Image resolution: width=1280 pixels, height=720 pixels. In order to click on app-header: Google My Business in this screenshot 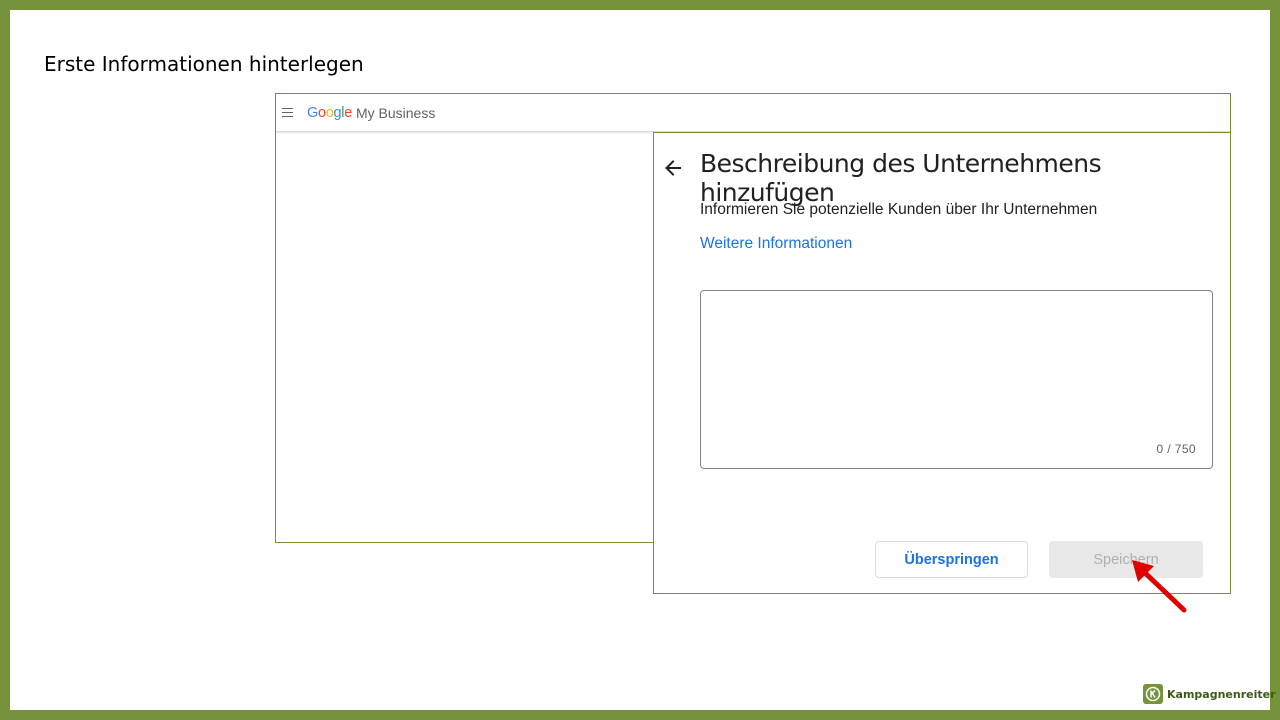, I will do `click(753, 113)`.